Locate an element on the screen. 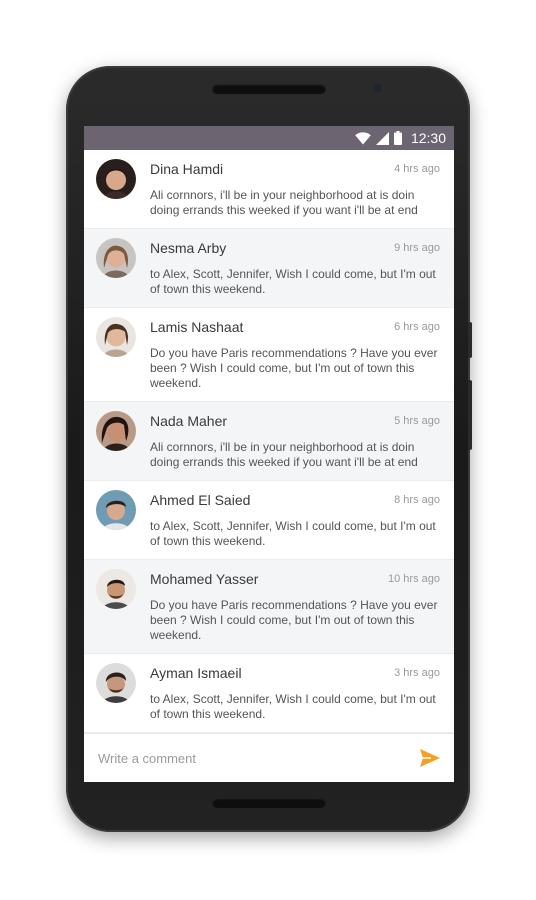  timestamp: 3 hrs ago is located at coordinates (417, 673).